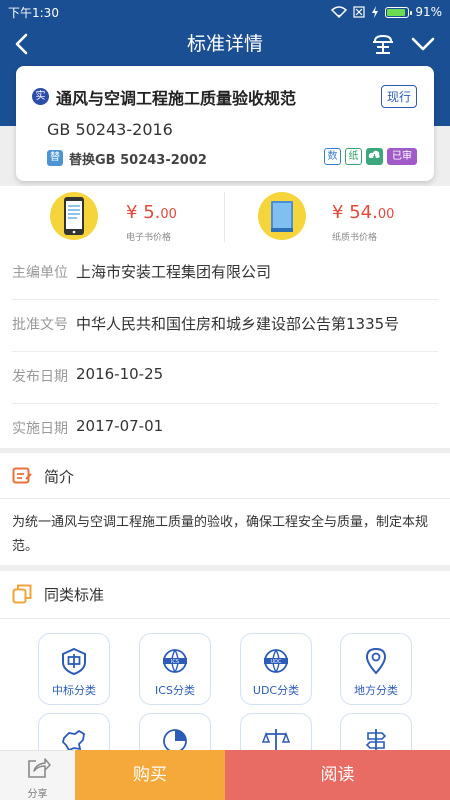  Describe the element at coordinates (375, 12) in the screenshot. I see `charging-icon` at that location.